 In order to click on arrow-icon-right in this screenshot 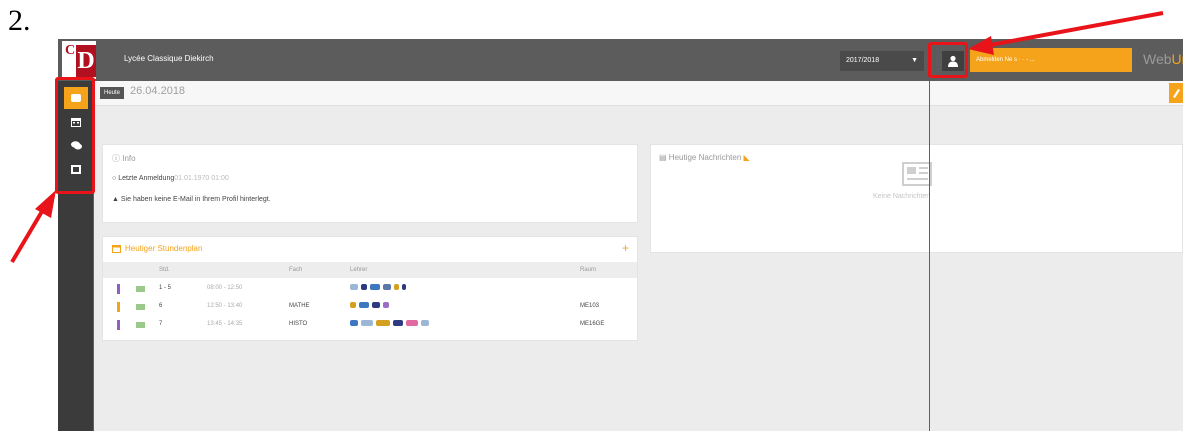, I will do `click(1066, 33)`.